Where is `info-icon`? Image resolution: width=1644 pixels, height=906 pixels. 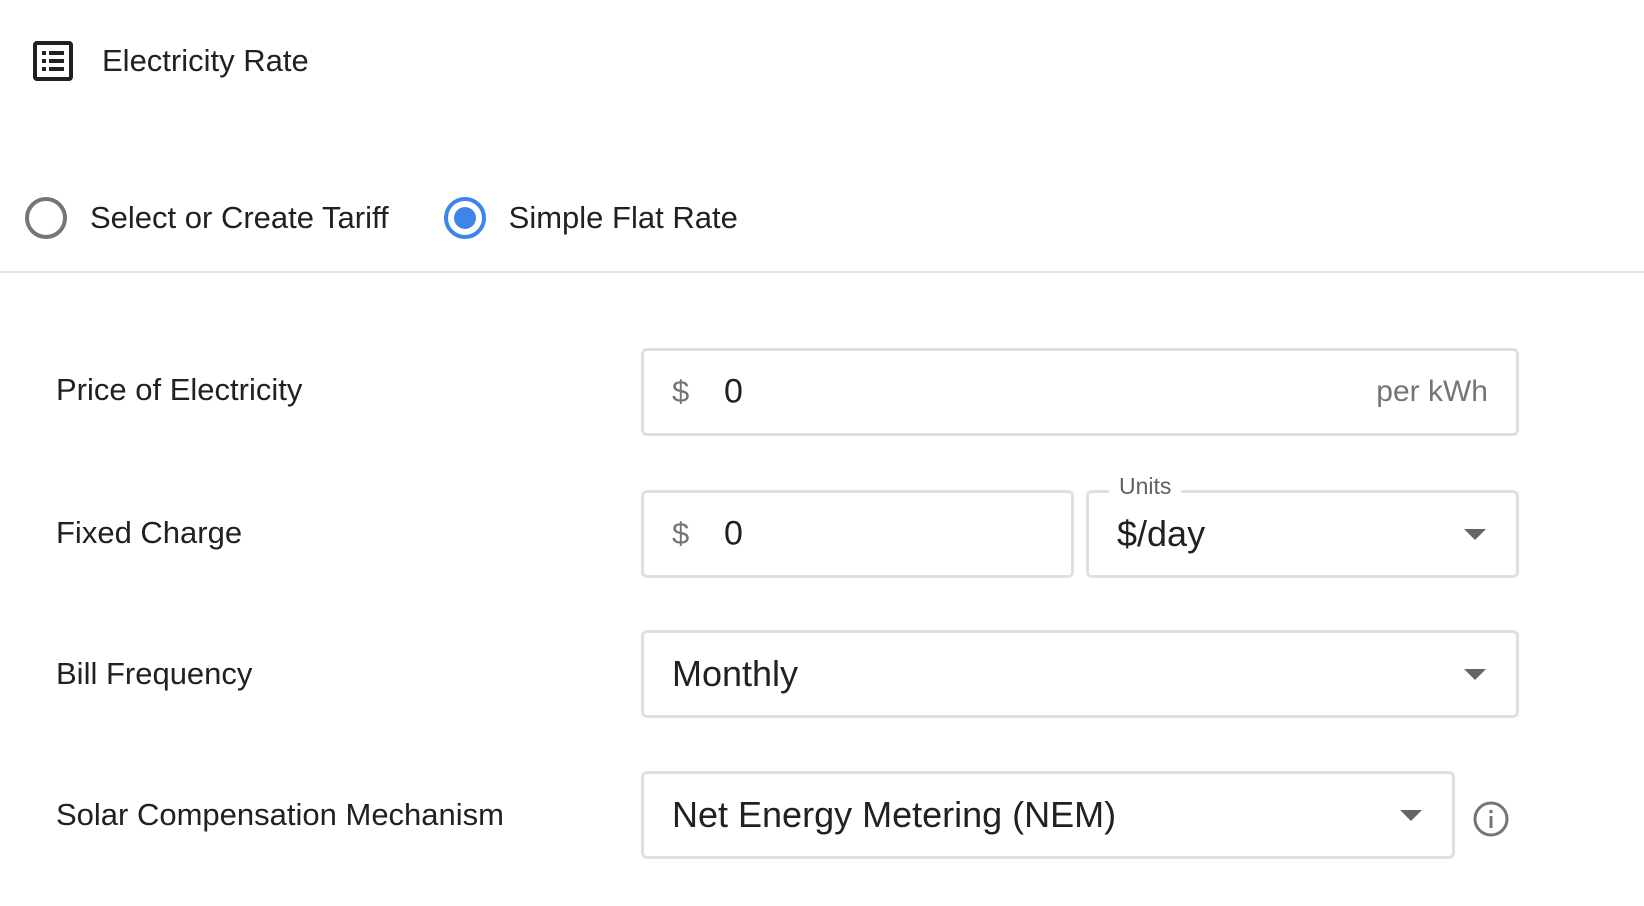 info-icon is located at coordinates (1491, 819).